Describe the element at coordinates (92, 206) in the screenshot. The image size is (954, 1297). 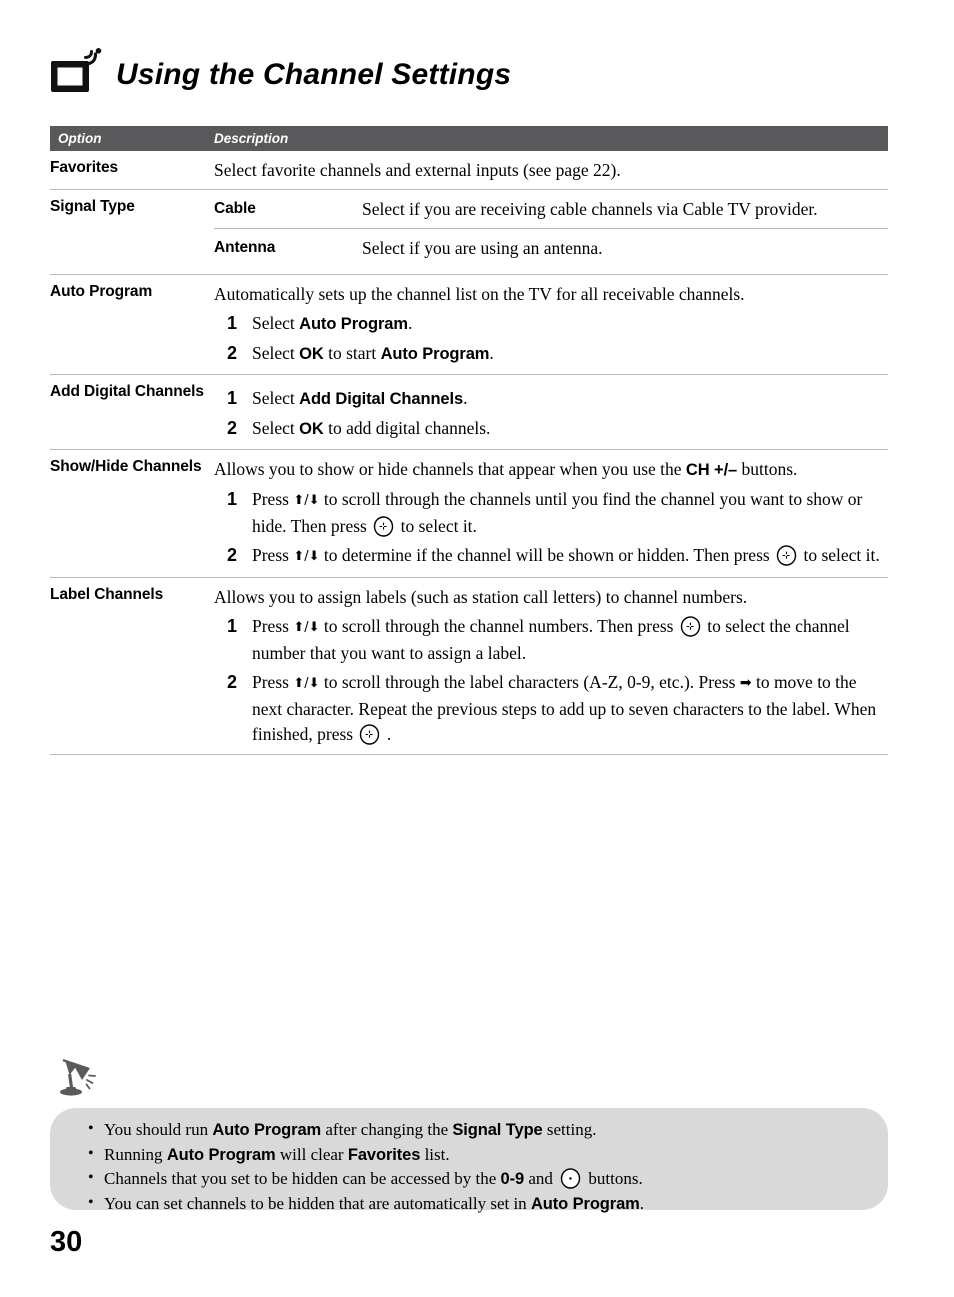
I see `option-label-signal-type: Signal Type` at that location.